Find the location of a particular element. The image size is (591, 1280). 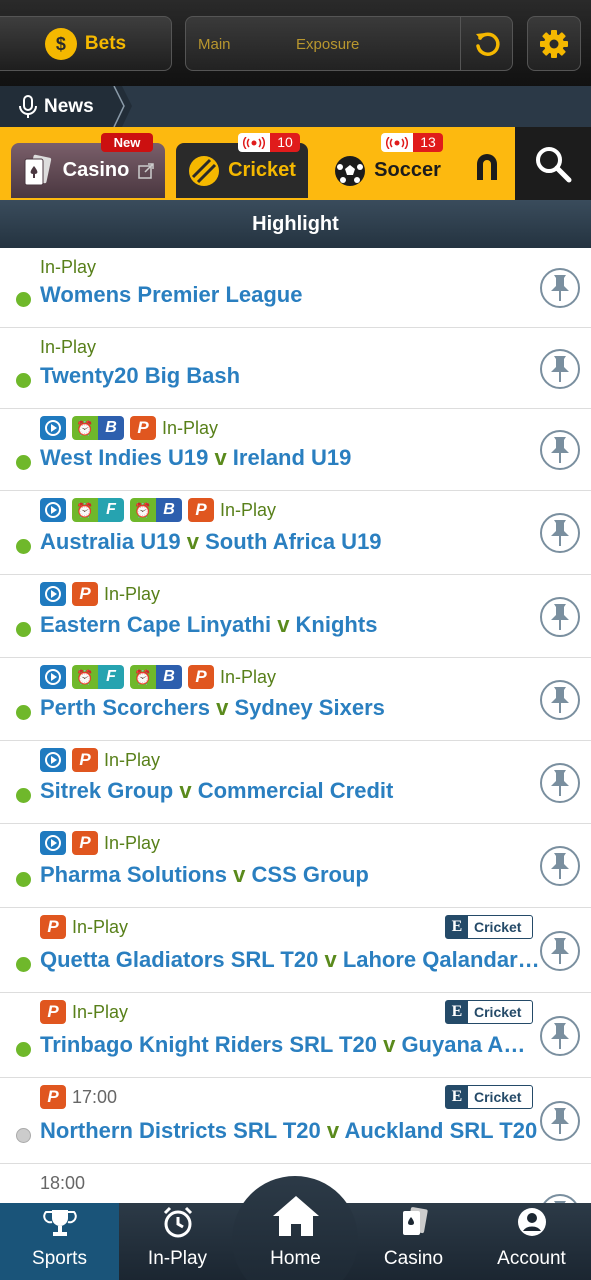

bets-label: Bets is located at coordinates (105, 43).